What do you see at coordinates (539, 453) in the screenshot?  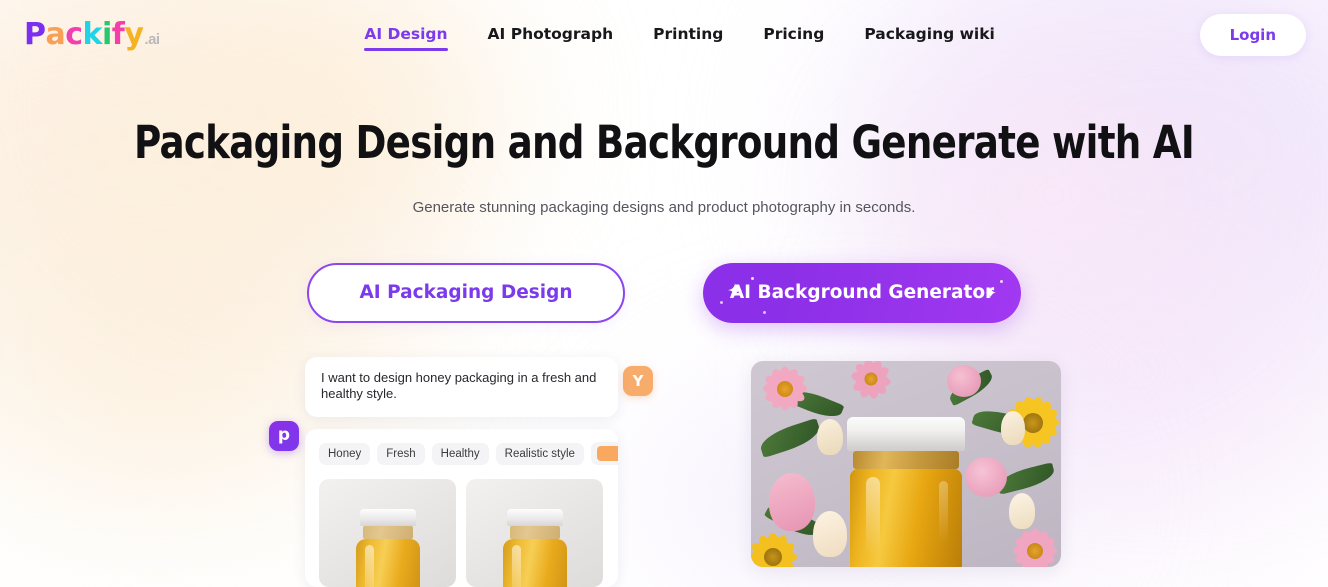 I see `tag-realistic-style: Realistic style` at bounding box center [539, 453].